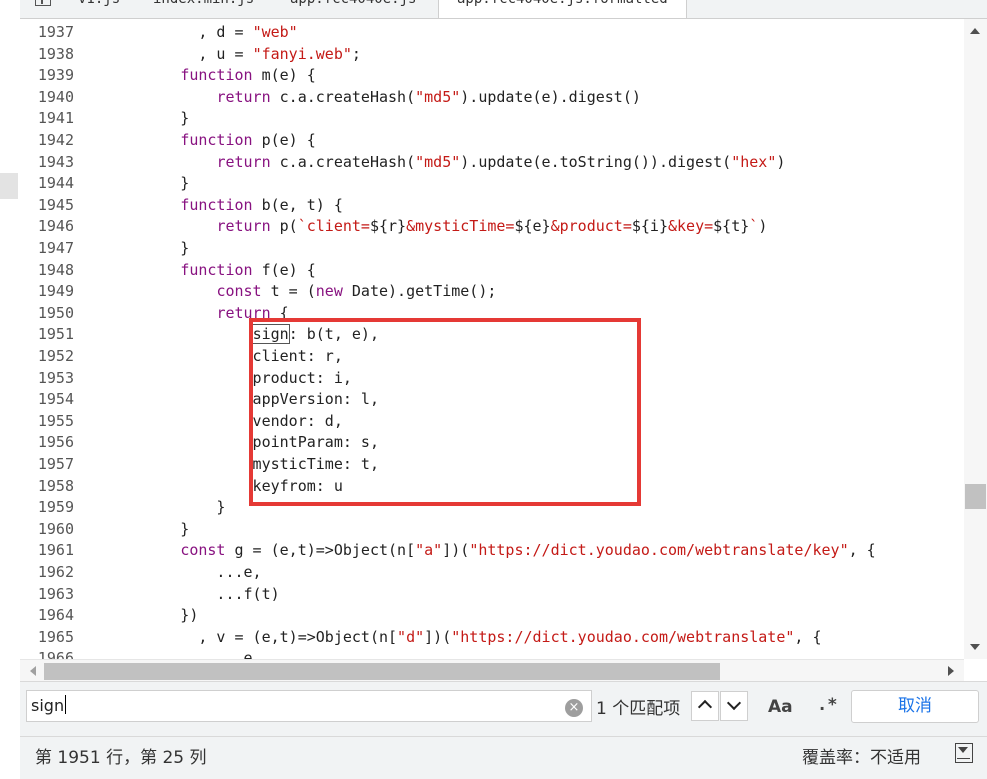 This screenshot has height=779, width=987. What do you see at coordinates (47, 551) in the screenshot?
I see `line-number: 1961` at bounding box center [47, 551].